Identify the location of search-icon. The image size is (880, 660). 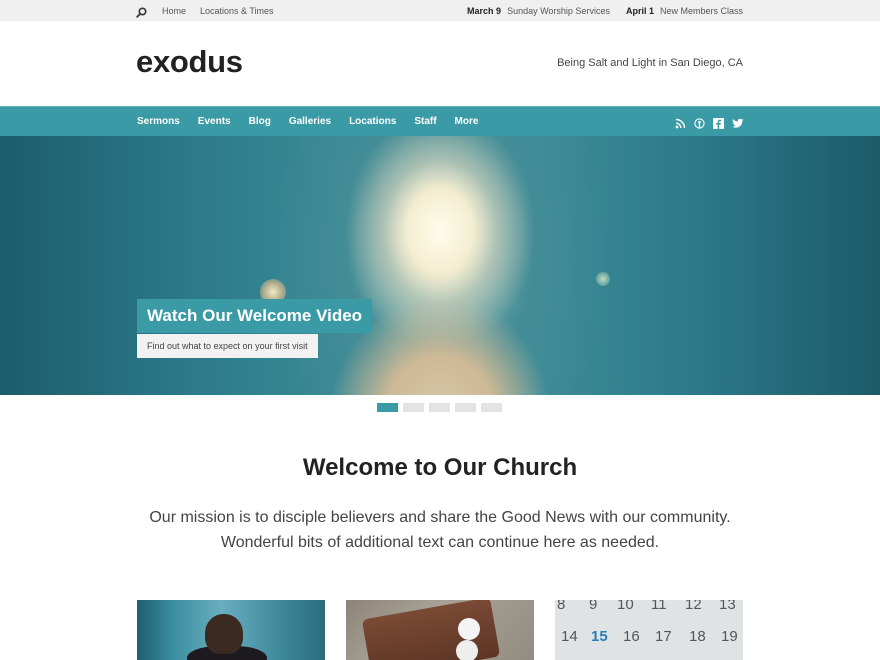
(141, 11).